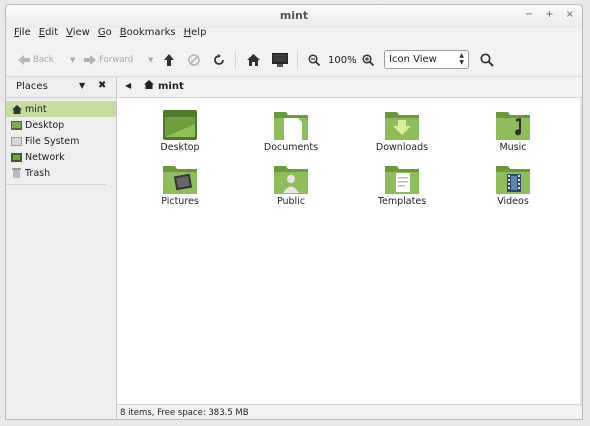 This screenshot has width=590, height=426. What do you see at coordinates (128, 85) in the screenshot?
I see `location-back-icon: ◀` at bounding box center [128, 85].